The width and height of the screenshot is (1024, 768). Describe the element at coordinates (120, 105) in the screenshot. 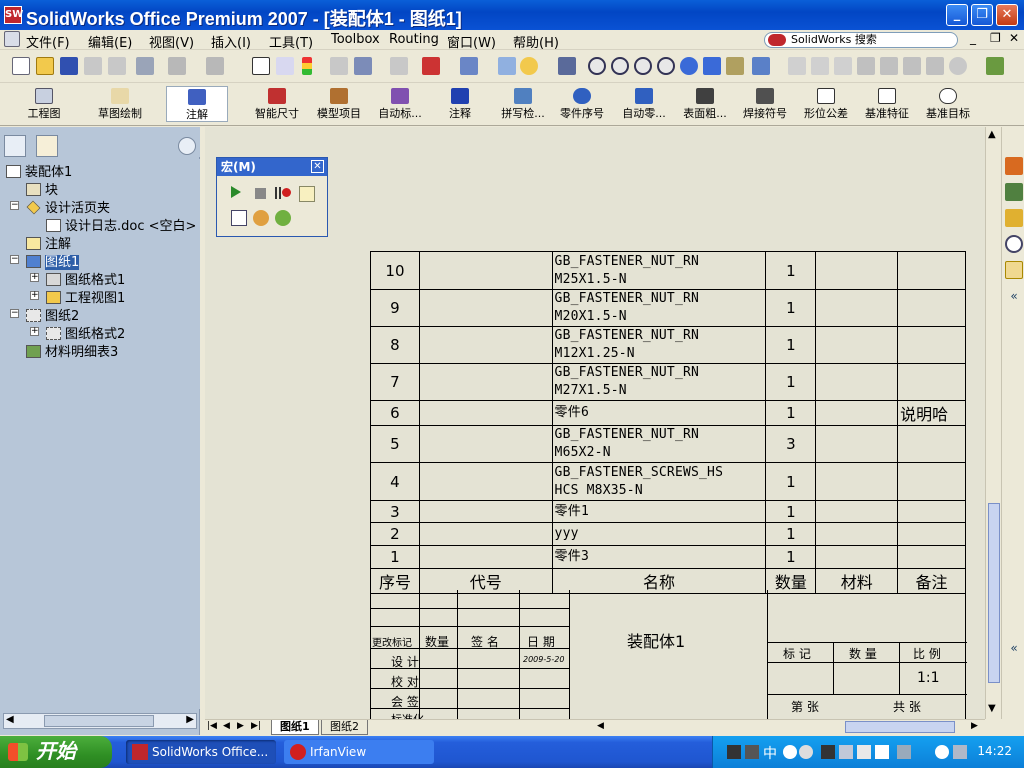

I see `sketch-tab-button: 草图绘制` at that location.